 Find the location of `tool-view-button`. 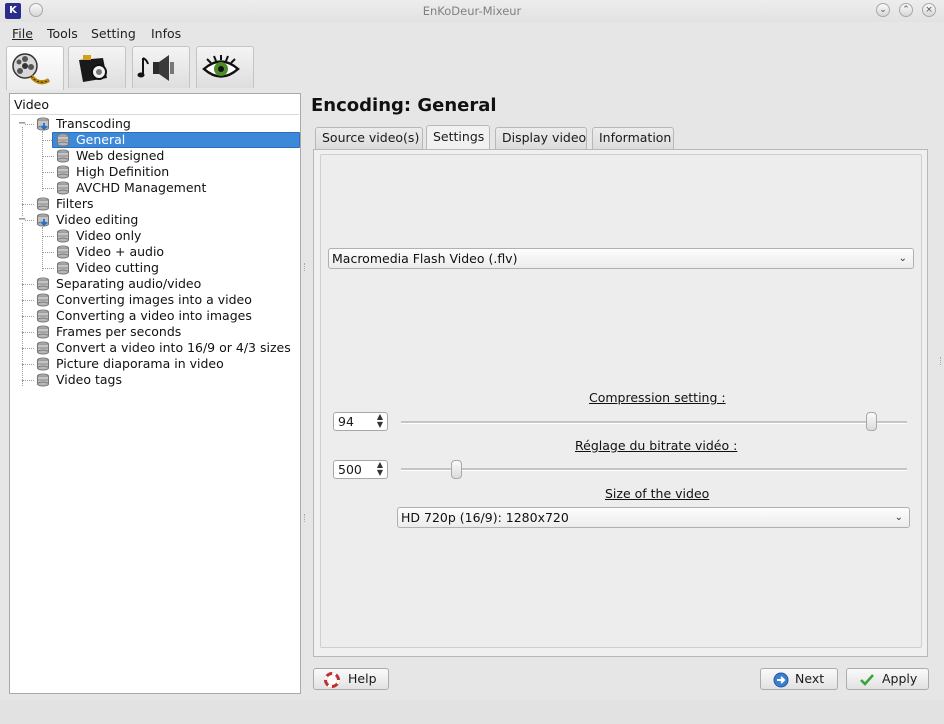

tool-view-button is located at coordinates (225, 67).